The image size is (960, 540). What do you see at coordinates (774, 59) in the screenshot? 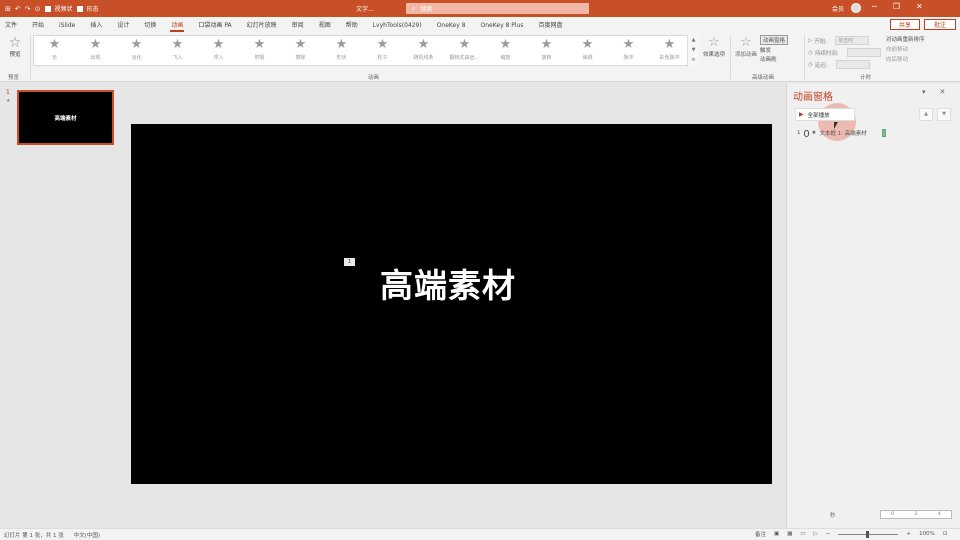
I see `animation-painter-button: 动画刷` at bounding box center [774, 59].